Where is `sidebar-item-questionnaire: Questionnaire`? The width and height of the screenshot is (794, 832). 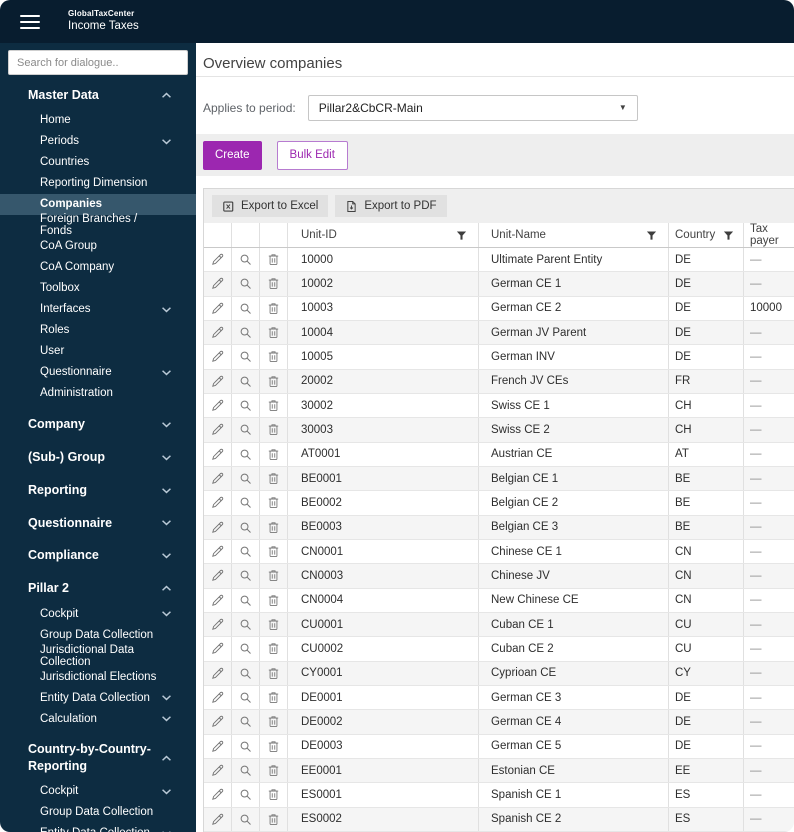 sidebar-item-questionnaire: Questionnaire is located at coordinates (98, 372).